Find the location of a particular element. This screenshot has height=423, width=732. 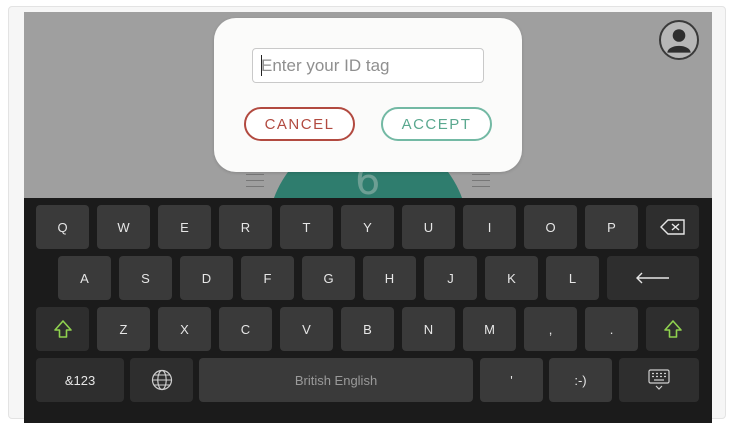

globe-icon is located at coordinates (161, 380).